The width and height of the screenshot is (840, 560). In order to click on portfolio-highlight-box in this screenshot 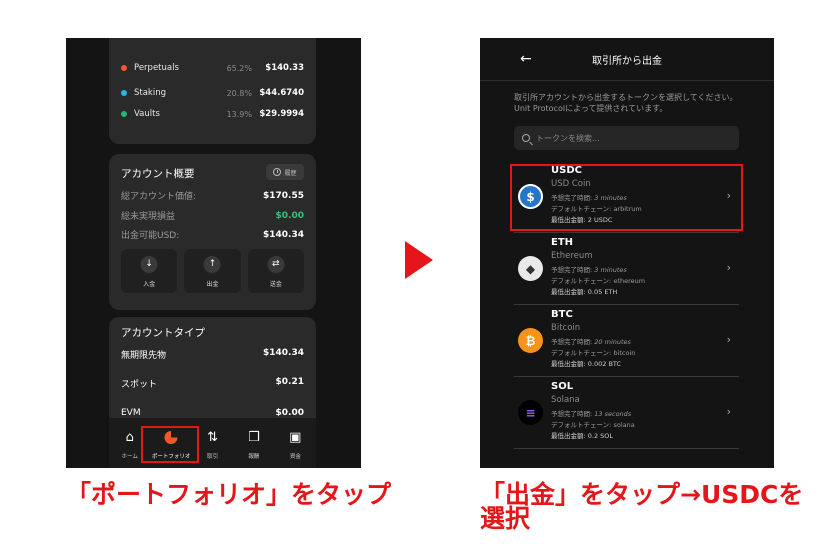, I will do `click(170, 444)`.